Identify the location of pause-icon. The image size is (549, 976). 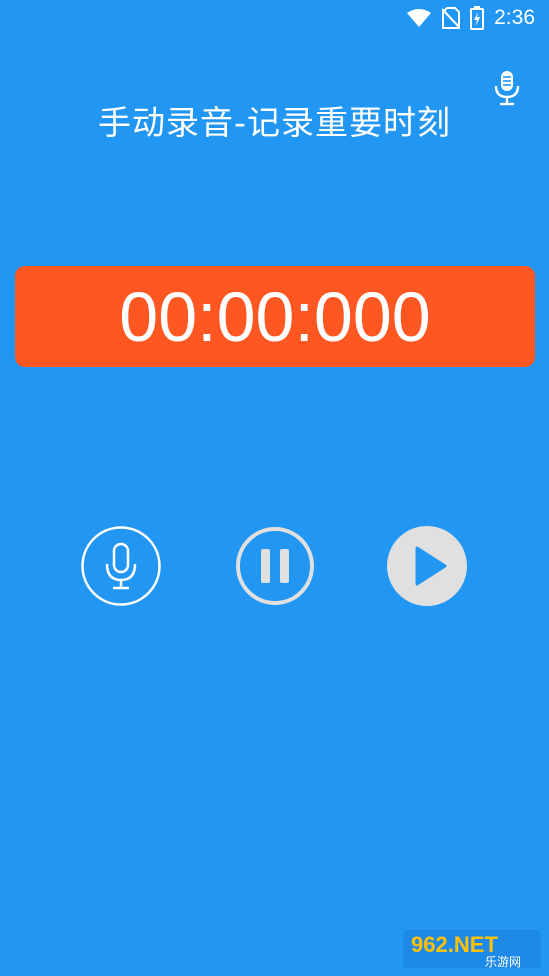
(275, 566).